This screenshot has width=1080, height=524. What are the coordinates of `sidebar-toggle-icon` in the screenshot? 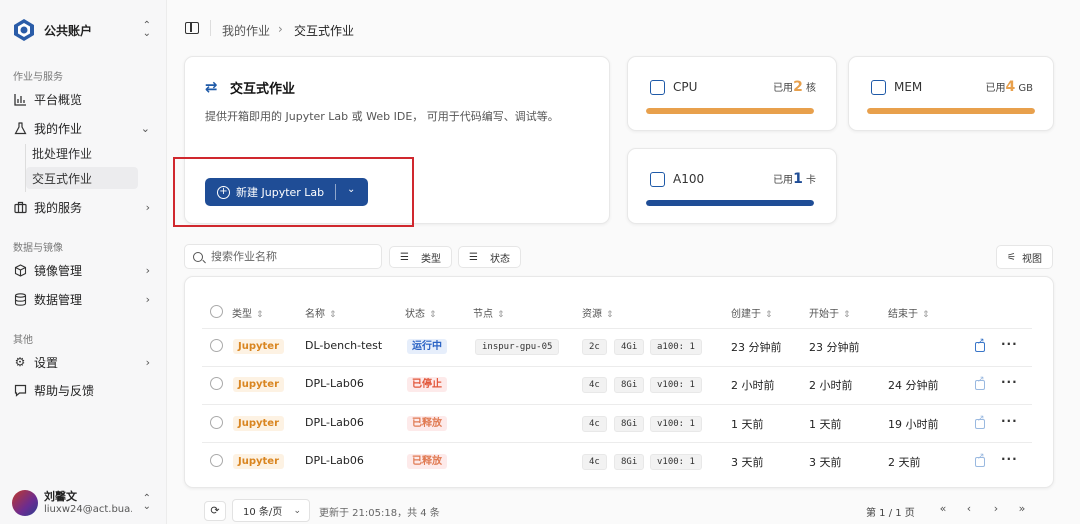 It's located at (192, 28).